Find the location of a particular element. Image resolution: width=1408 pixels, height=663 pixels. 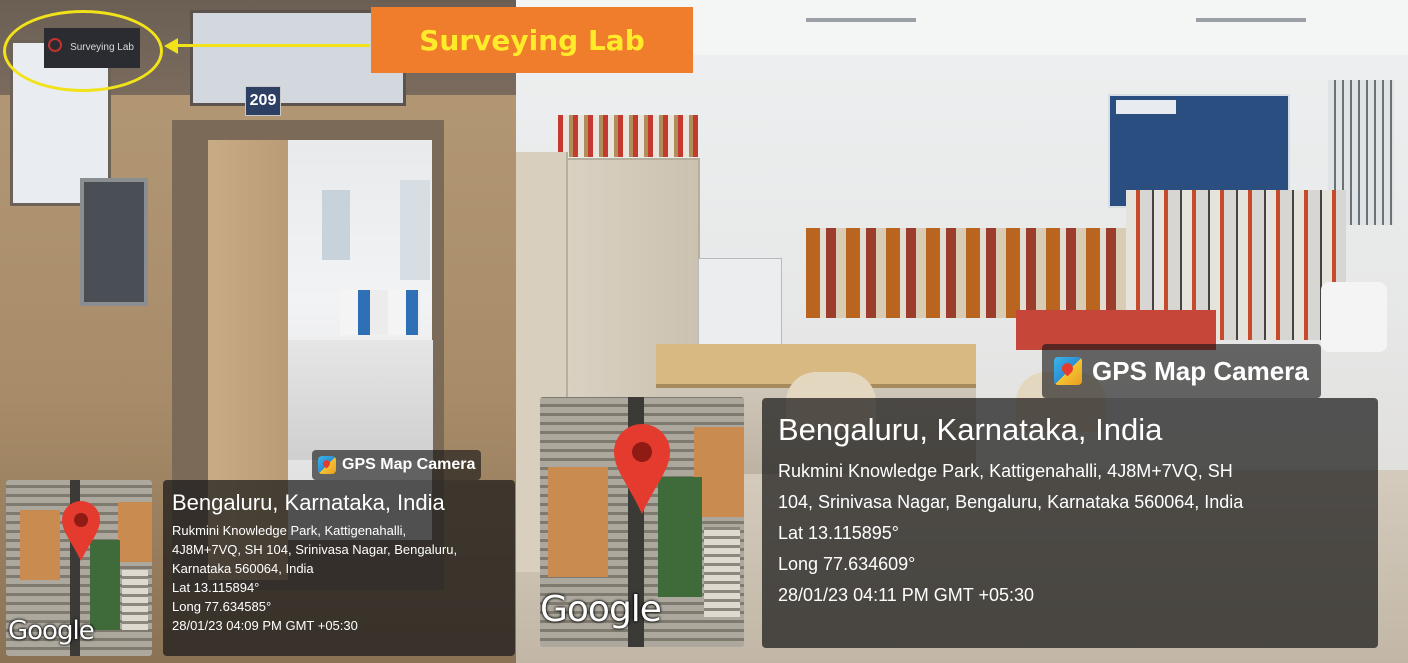

highlight-arrow is located at coordinates (270, 45).